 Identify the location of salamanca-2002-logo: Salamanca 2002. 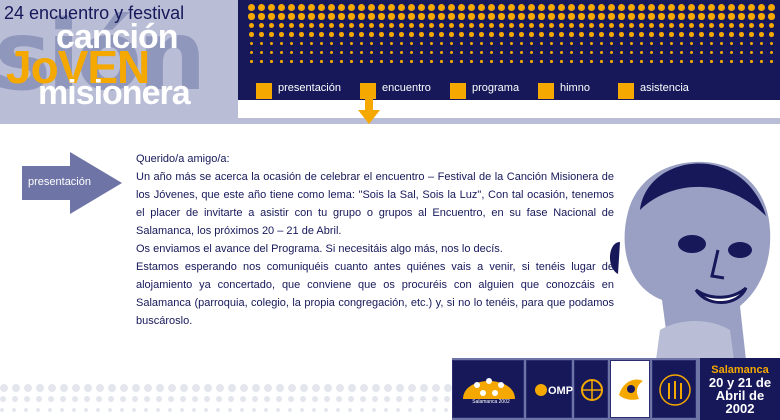
(488, 389).